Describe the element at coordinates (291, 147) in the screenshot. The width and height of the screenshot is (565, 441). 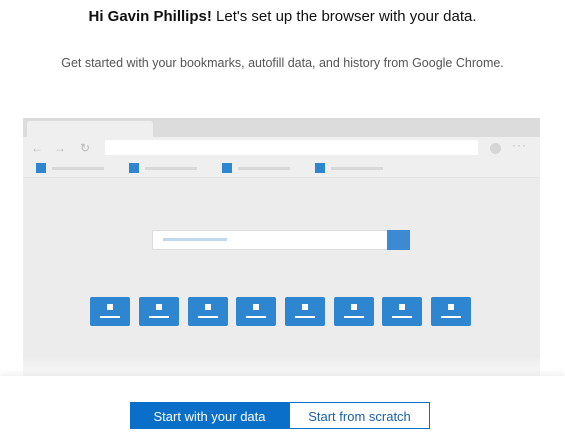
I see `illustration-address-bar` at that location.